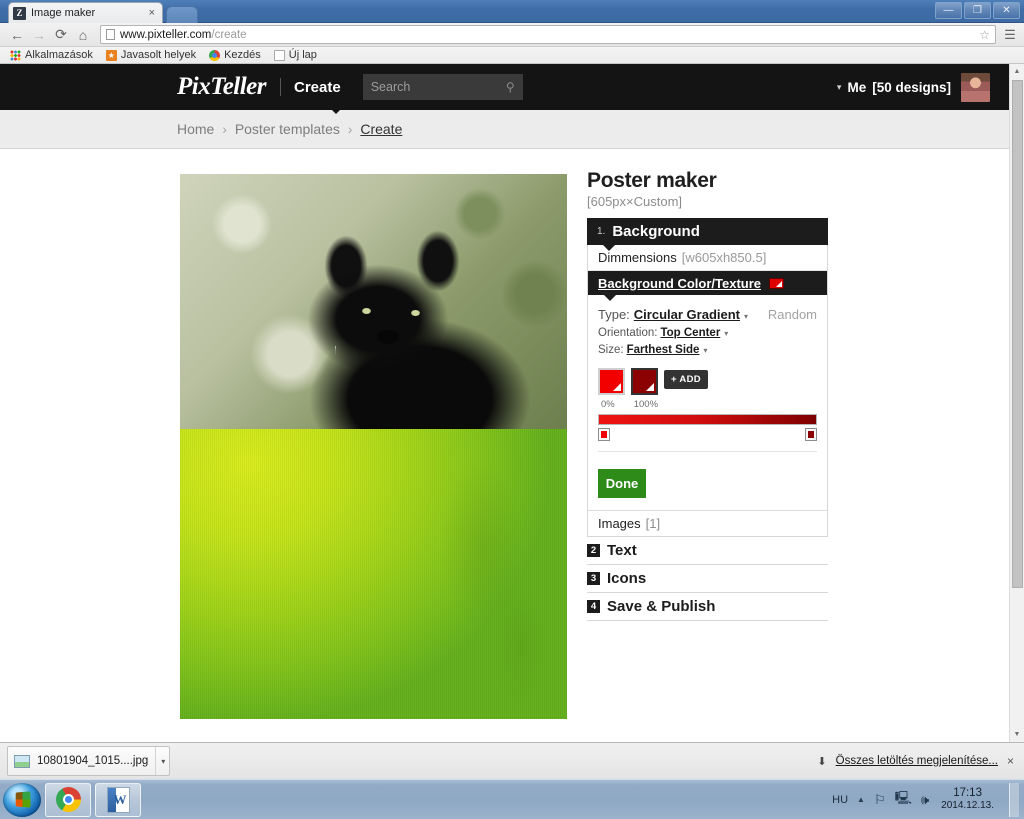 Image resolution: width=1024 pixels, height=819 pixels. What do you see at coordinates (1017, 71) in the screenshot?
I see `scroll-up-icon: ▲` at bounding box center [1017, 71].